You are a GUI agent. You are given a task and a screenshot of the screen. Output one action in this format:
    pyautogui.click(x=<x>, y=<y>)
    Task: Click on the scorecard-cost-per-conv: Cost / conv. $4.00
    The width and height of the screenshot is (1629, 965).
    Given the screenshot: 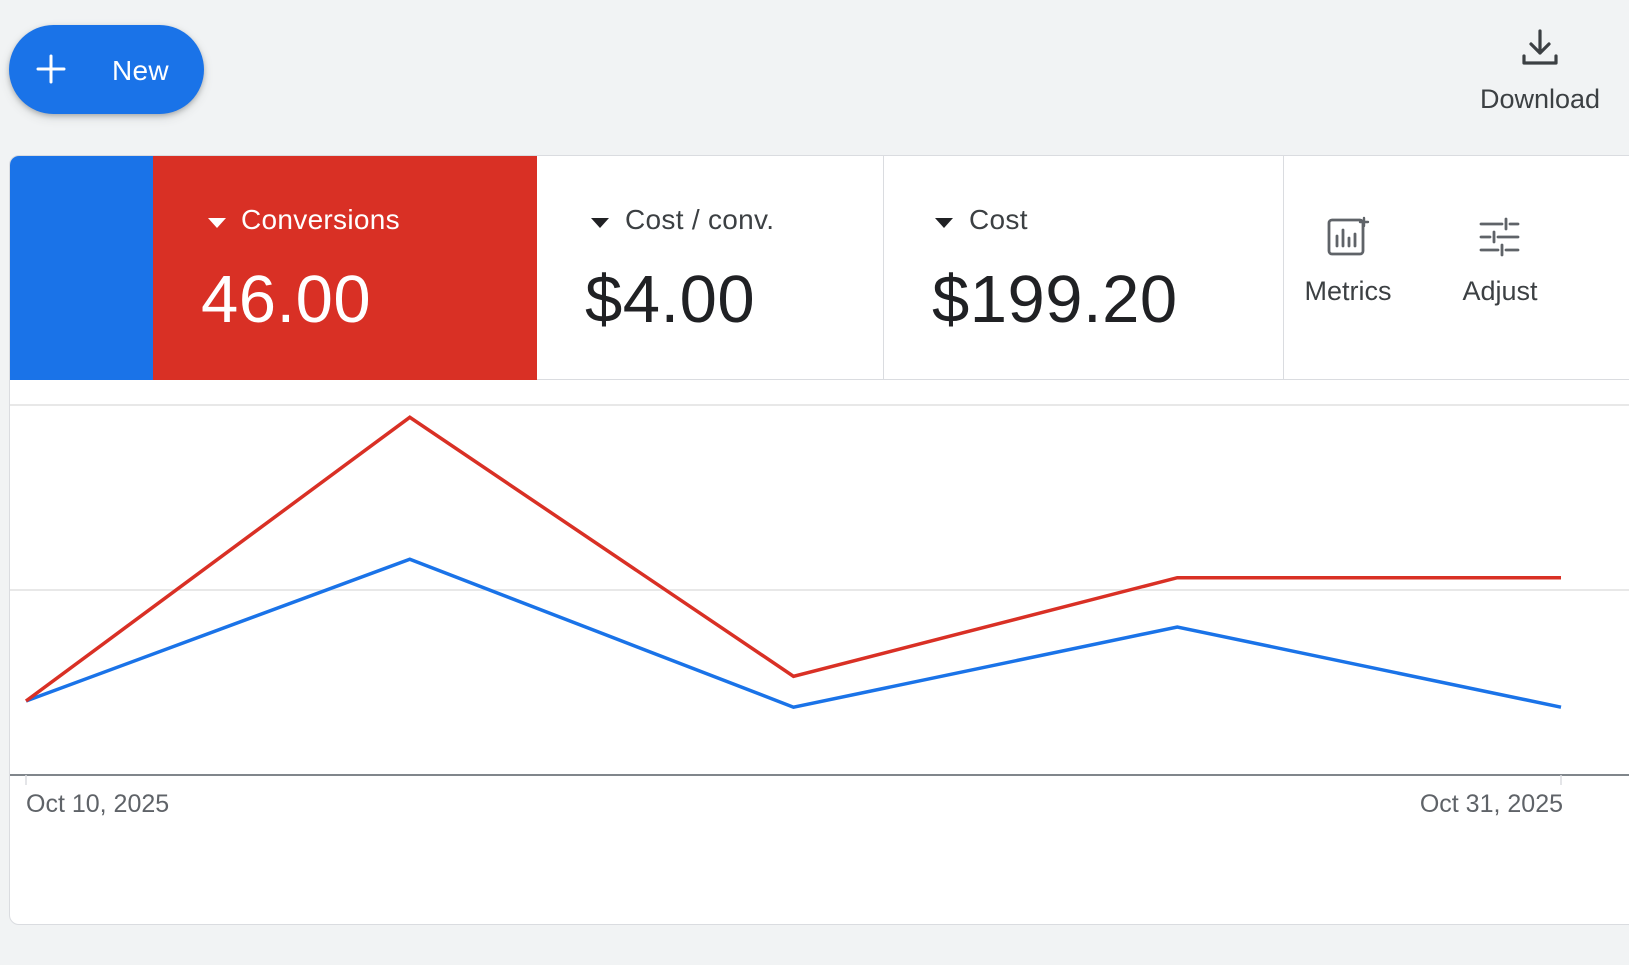 What is the action you would take?
    pyautogui.click(x=710, y=268)
    